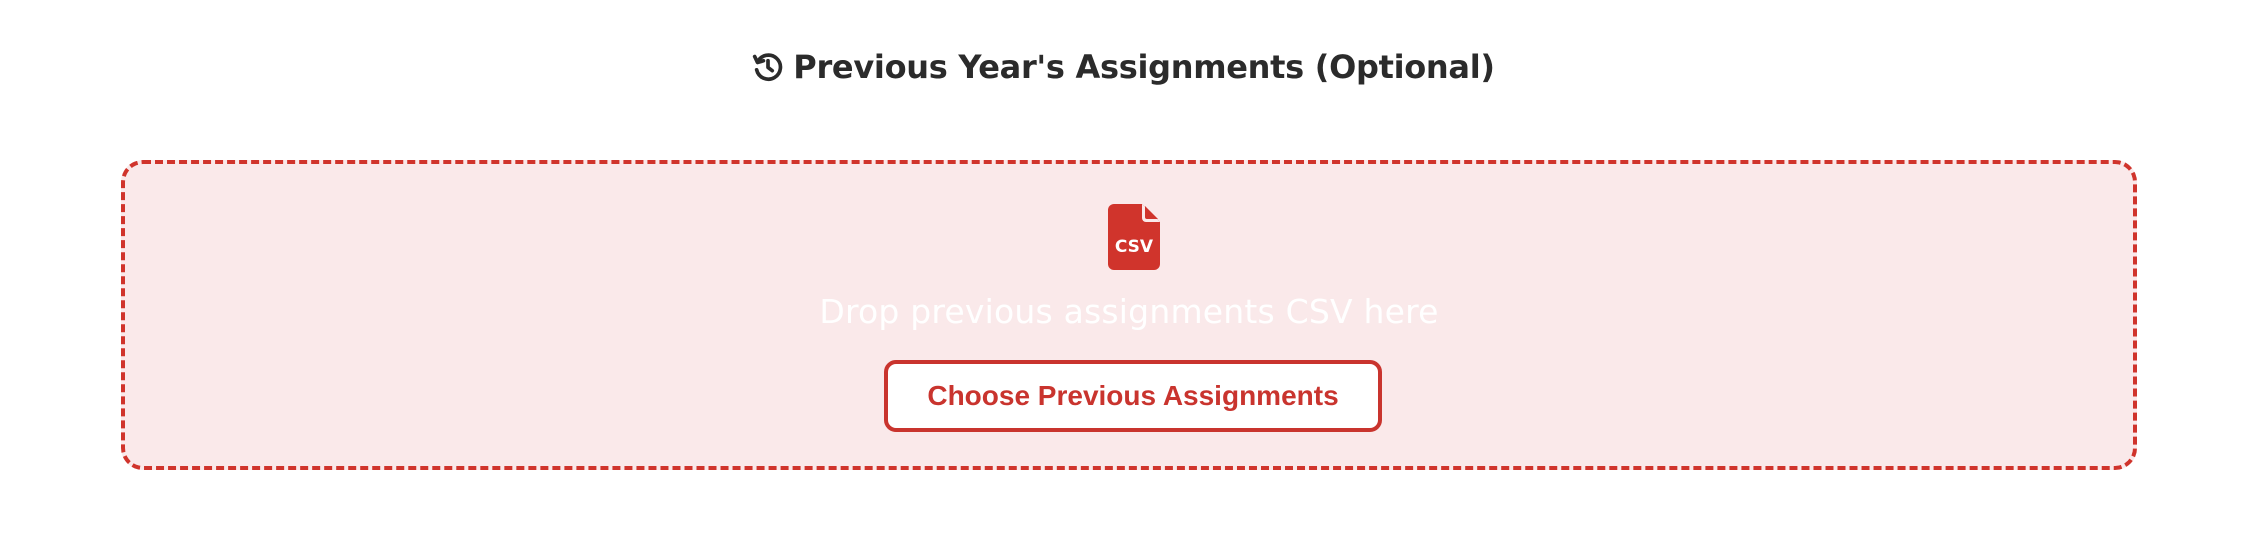 The width and height of the screenshot is (2246, 552). What do you see at coordinates (1129, 311) in the screenshot?
I see `drop-prompt: Drop previous assignments CSV here` at bounding box center [1129, 311].